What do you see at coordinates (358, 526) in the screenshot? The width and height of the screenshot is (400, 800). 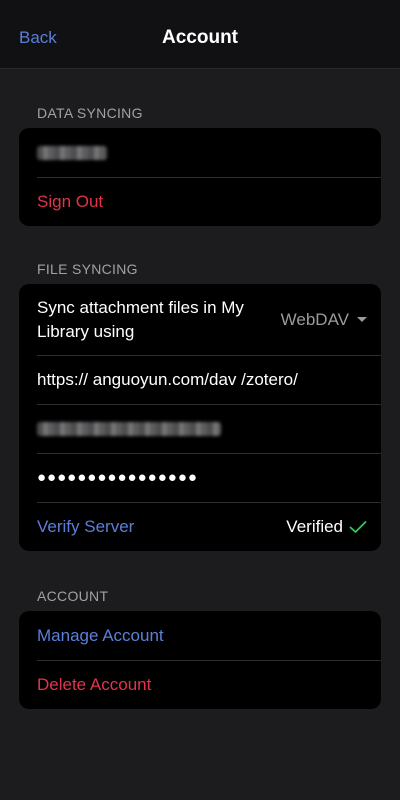 I see `checkmark-icon` at bounding box center [358, 526].